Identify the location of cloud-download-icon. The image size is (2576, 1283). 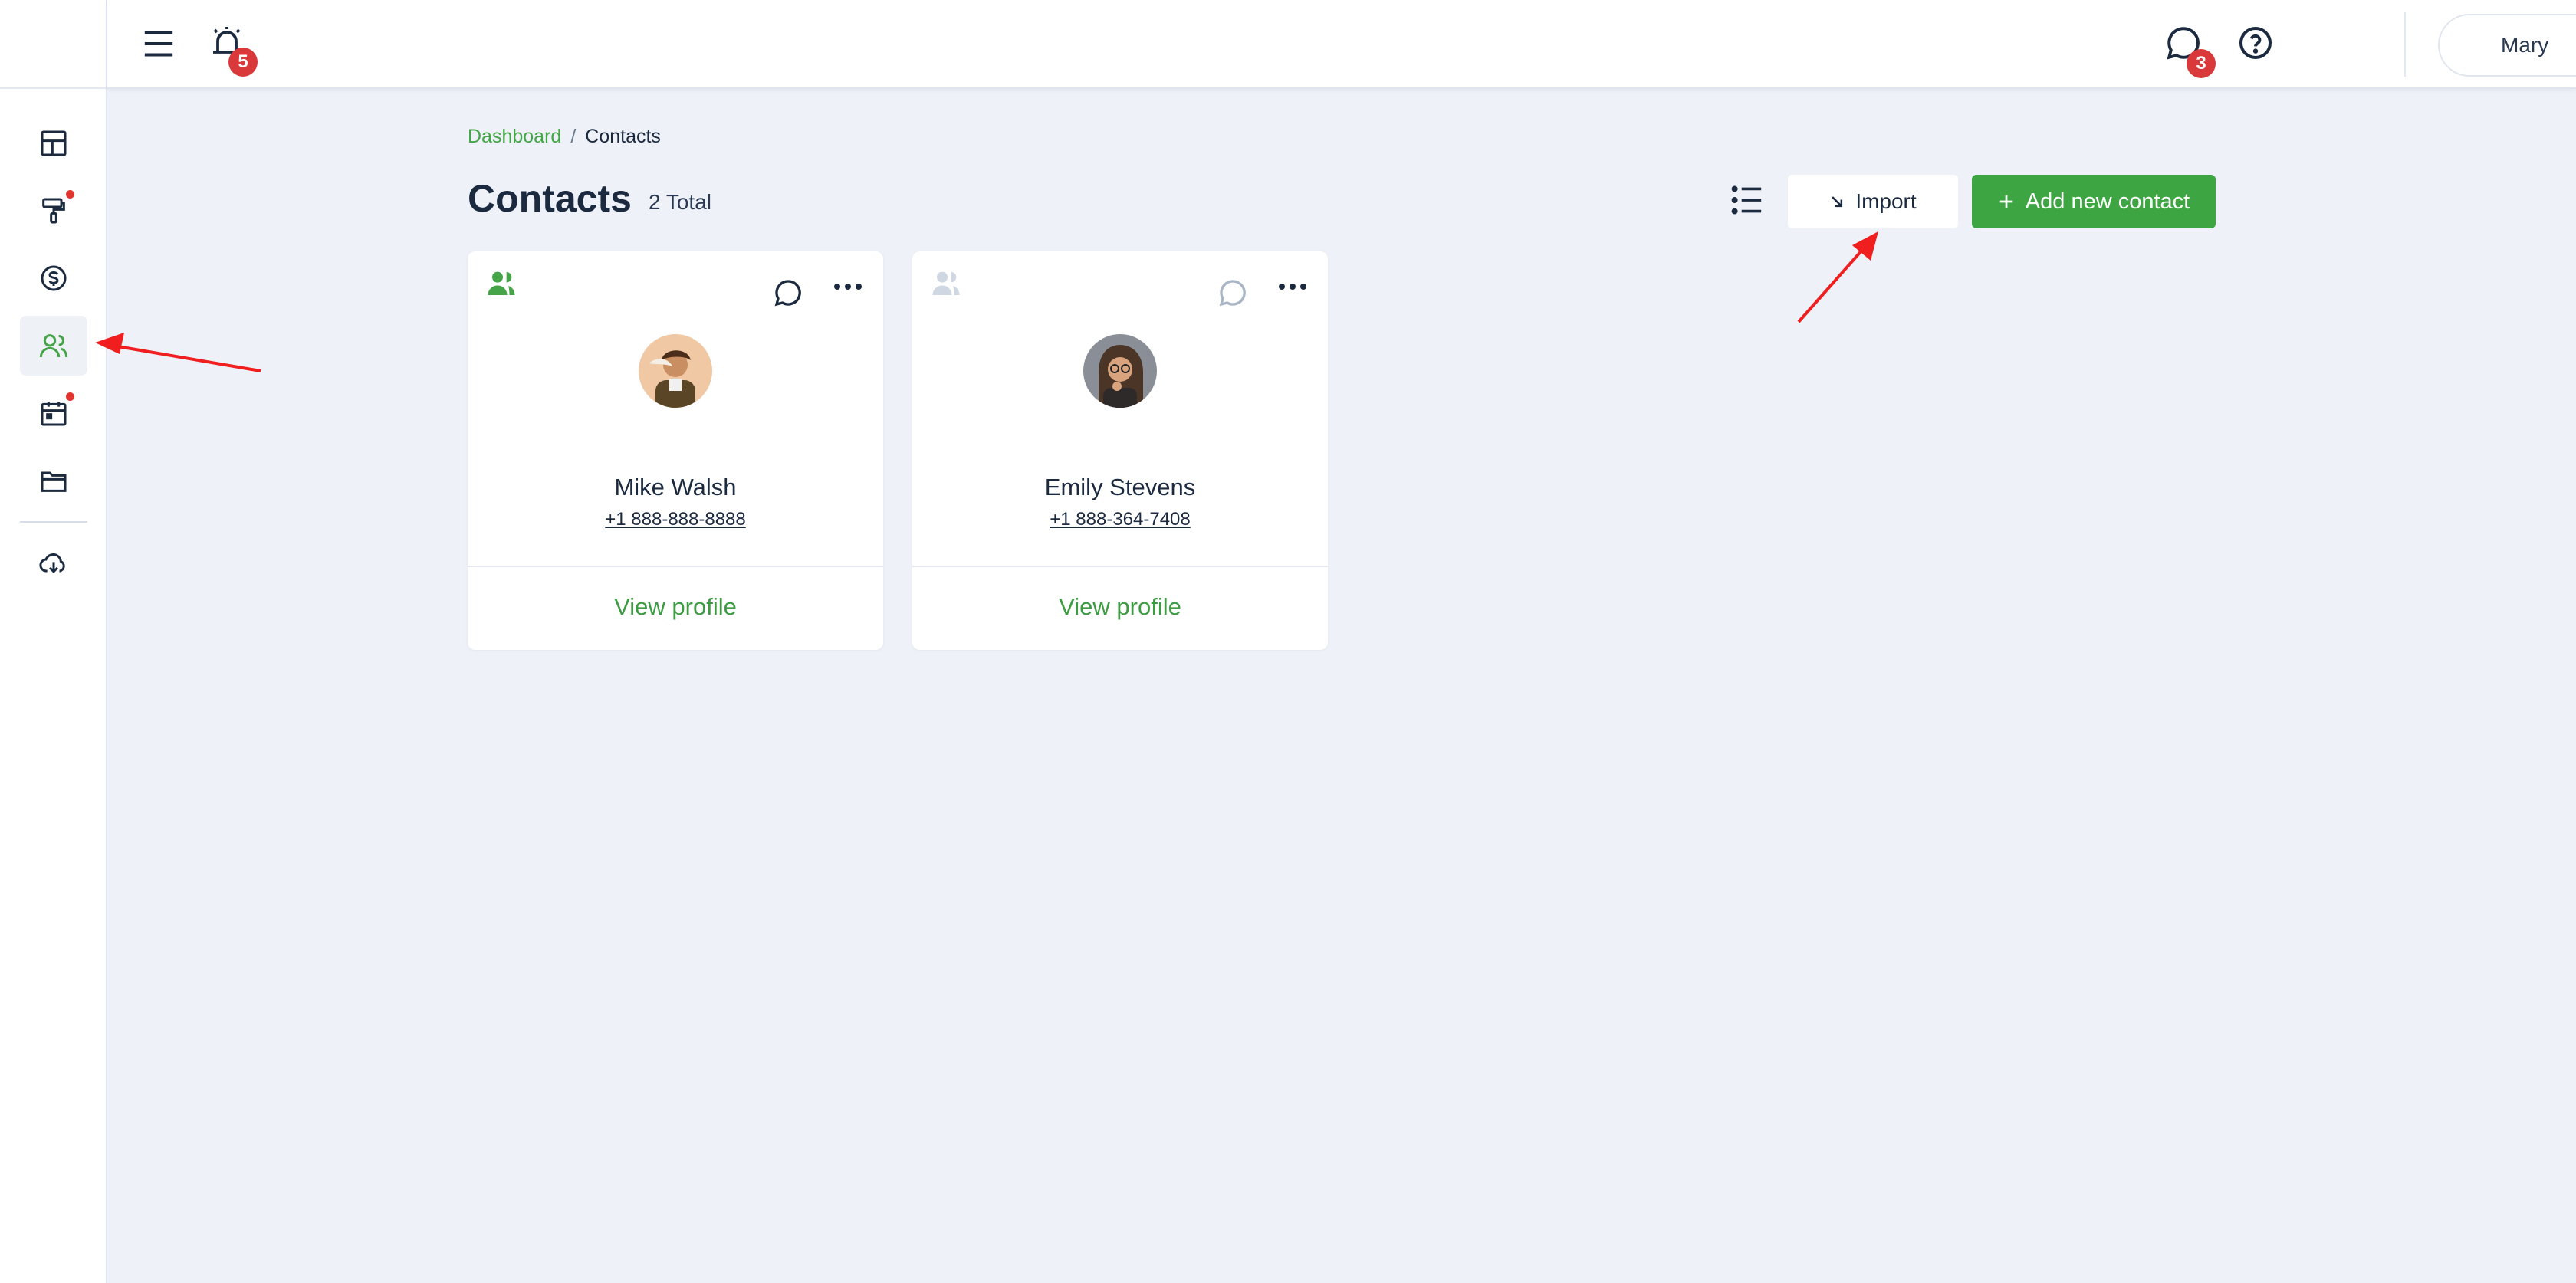
(52, 563).